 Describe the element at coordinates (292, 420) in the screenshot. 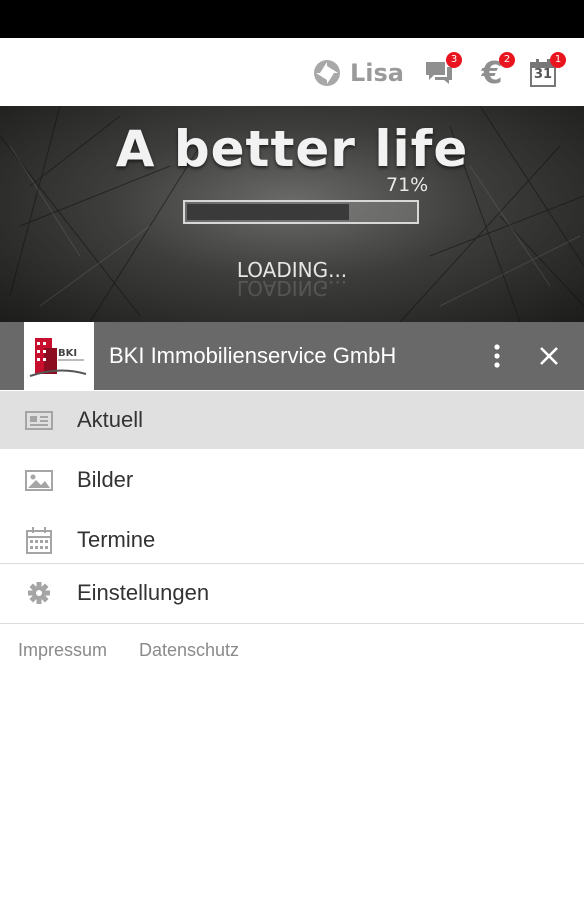

I see `menu-item-aktuell: Aktuell` at that location.